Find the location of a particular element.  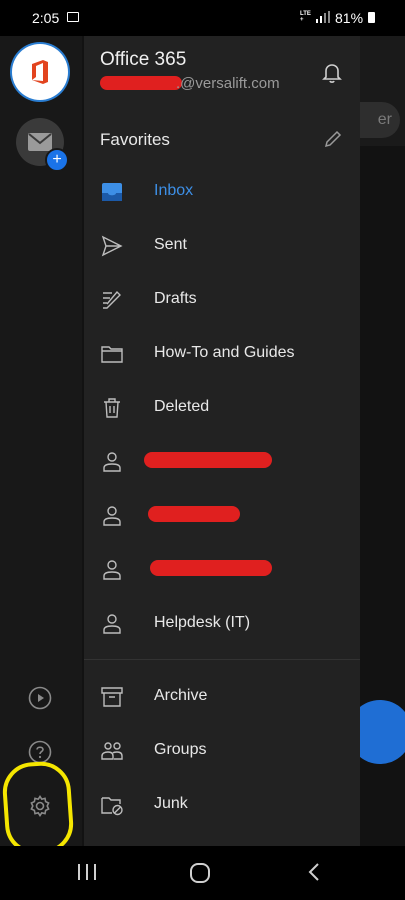

folder-label: Inbox is located at coordinates (174, 190).